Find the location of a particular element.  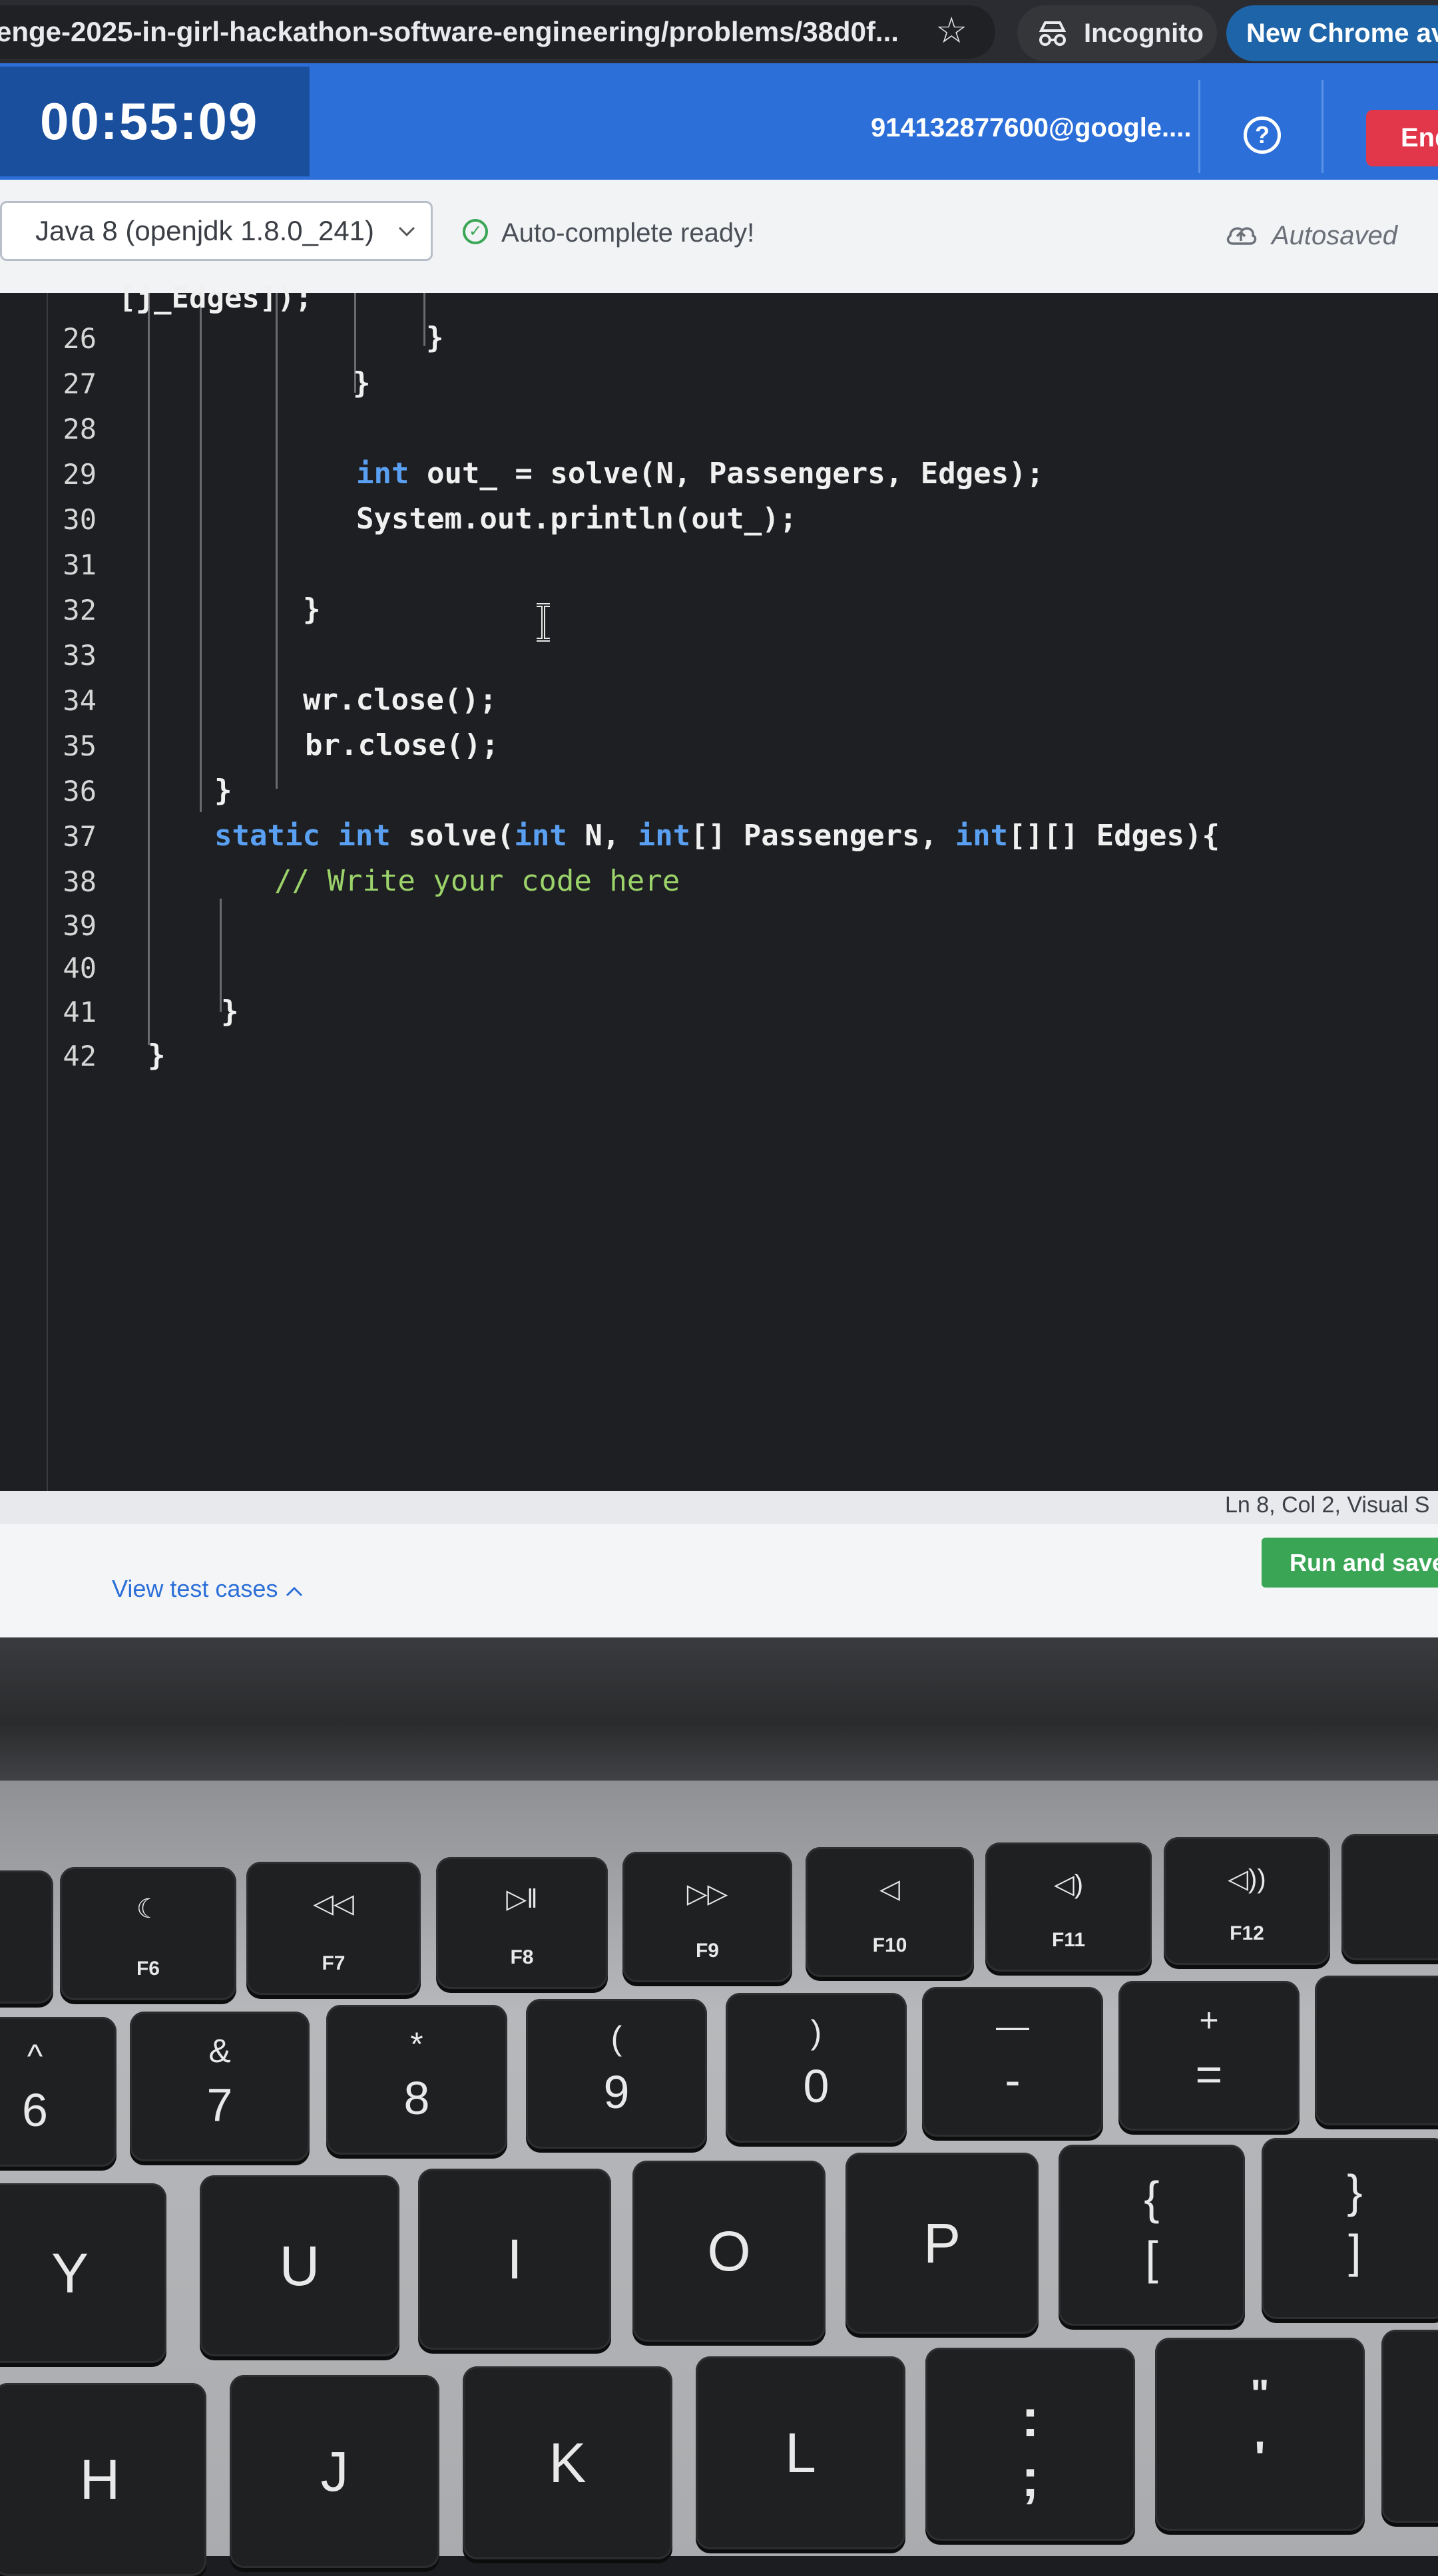

keyboard-key-0: ) 0 is located at coordinates (816, 2068).